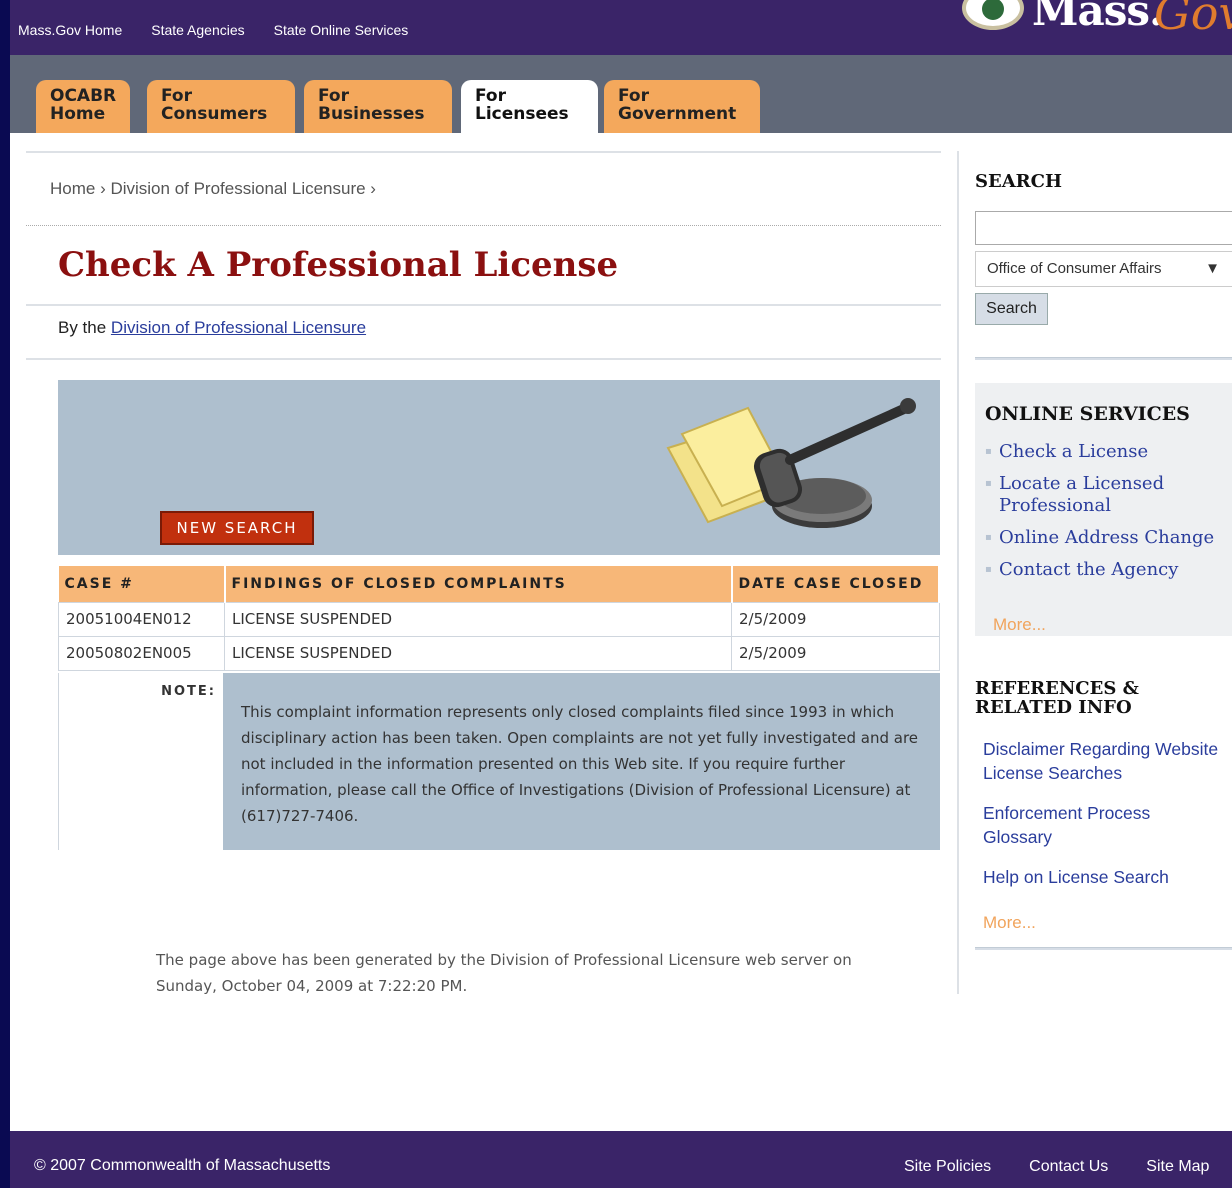 The width and height of the screenshot is (1232, 1188). I want to click on note-label: NOTE:, so click(188, 691).